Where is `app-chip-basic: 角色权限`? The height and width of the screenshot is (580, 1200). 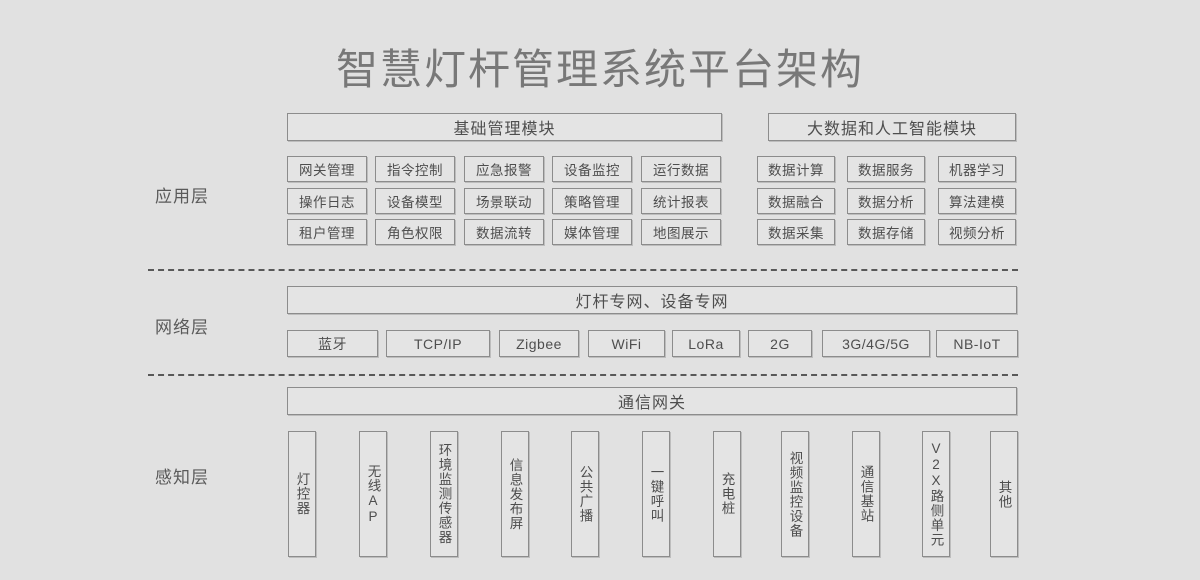
app-chip-basic: 角色权限 is located at coordinates (415, 232).